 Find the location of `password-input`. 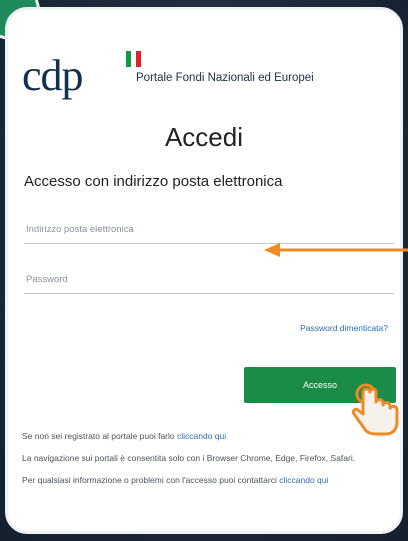

password-input is located at coordinates (211, 279).